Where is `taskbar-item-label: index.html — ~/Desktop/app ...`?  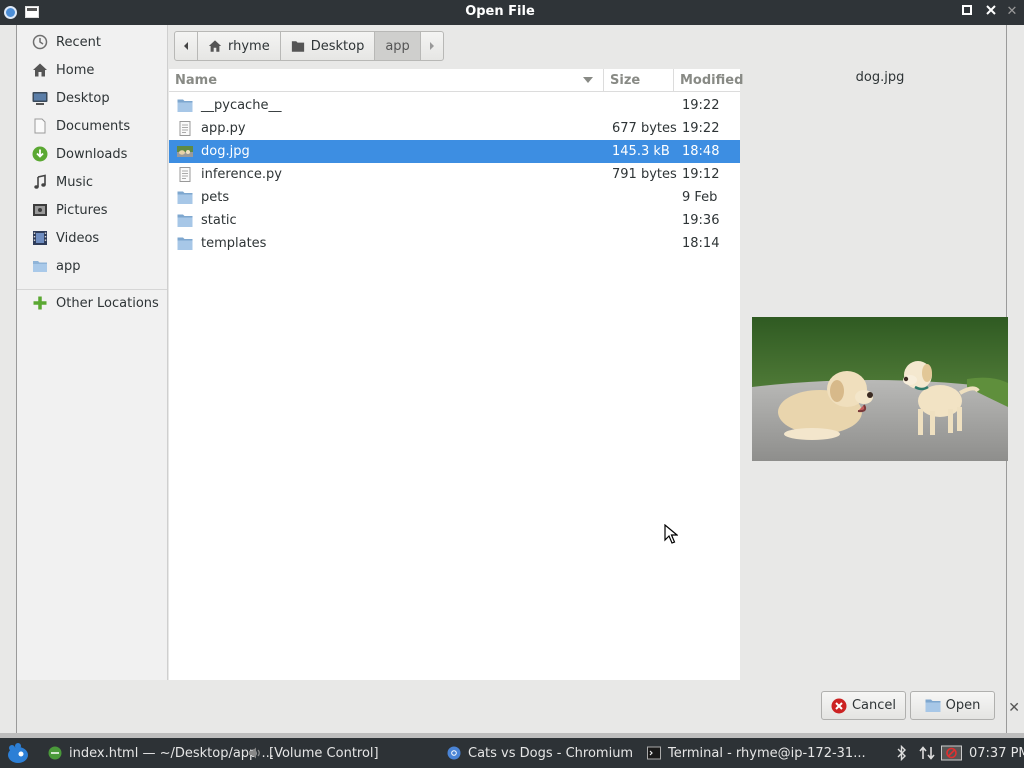 taskbar-item-label: index.html — ~/Desktop/app ... is located at coordinates (171, 753).